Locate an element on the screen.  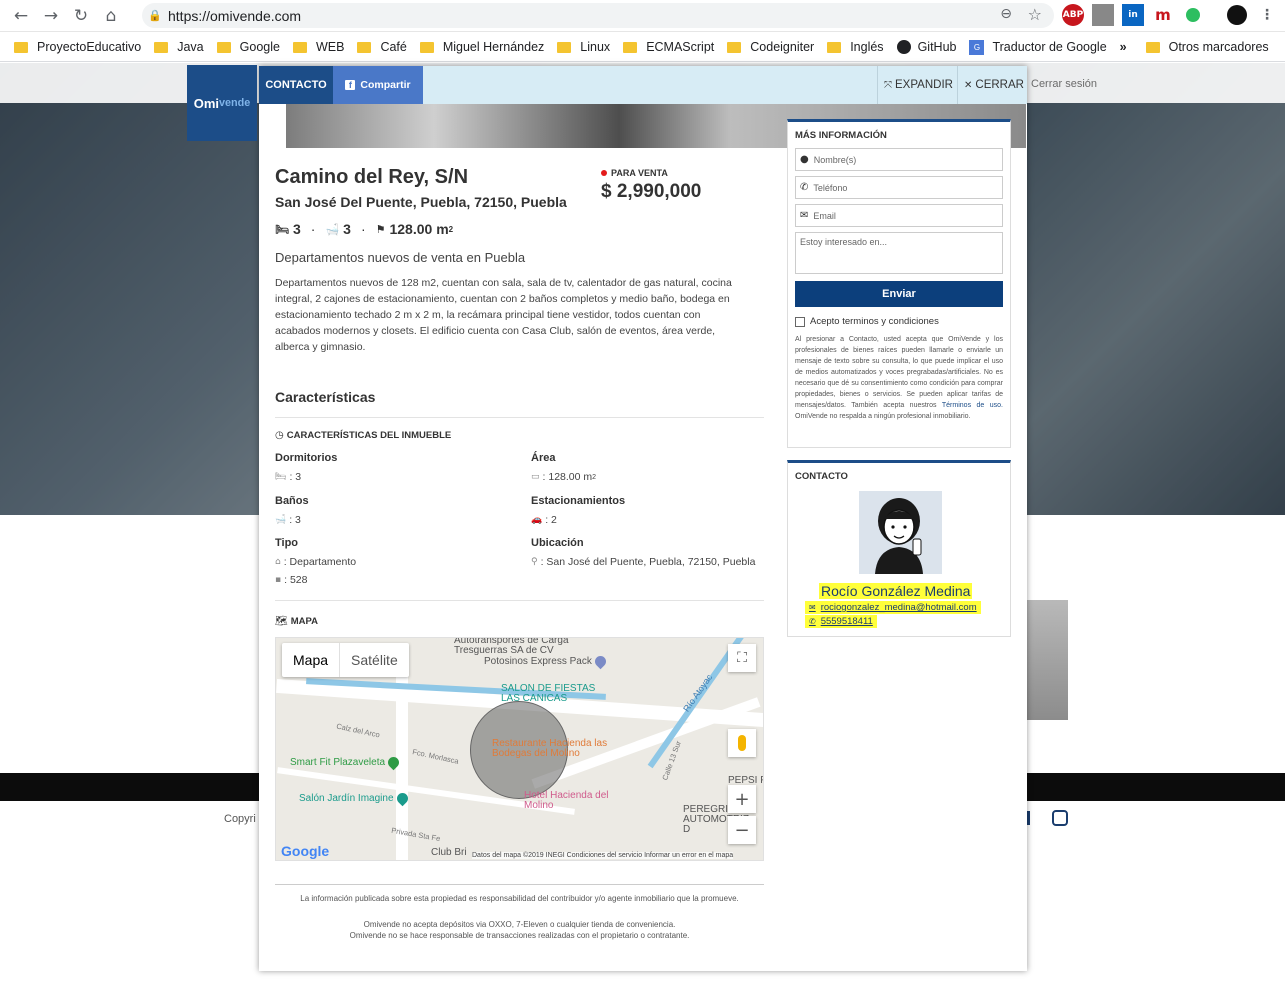
terms-checkbox: Acepto terminos y condiciones is located at coordinates (899, 321).